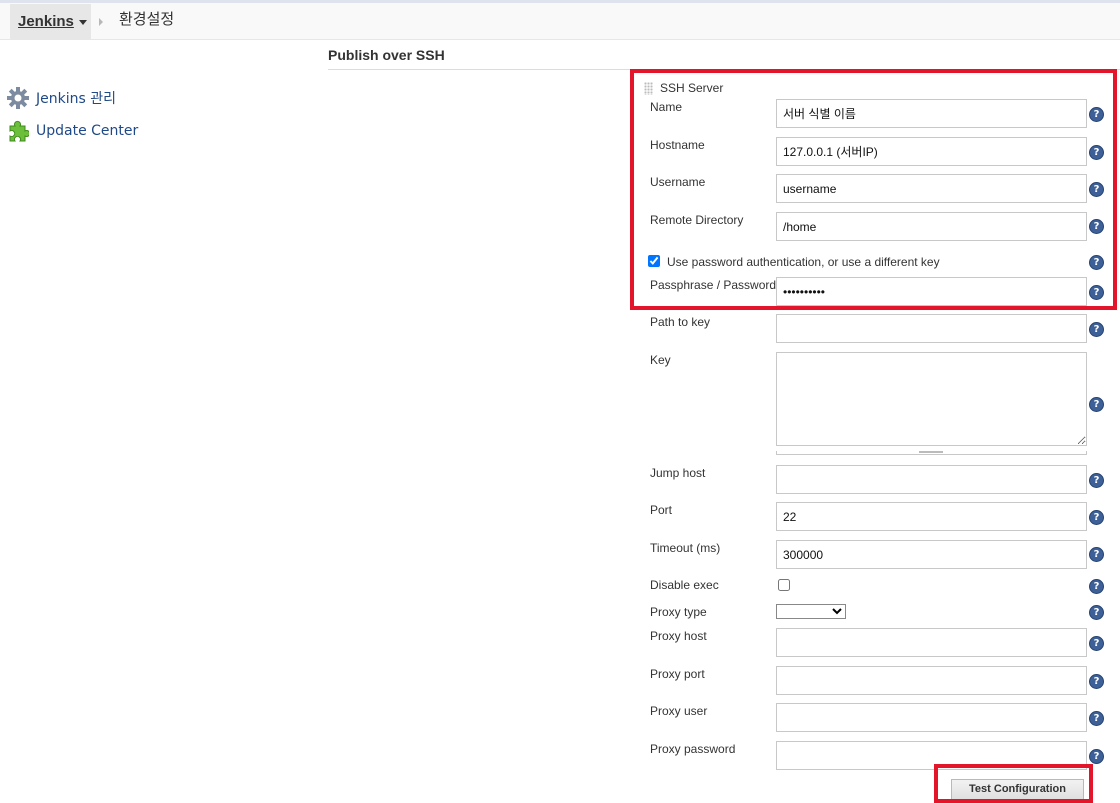 Image resolution: width=1120 pixels, height=803 pixels. Describe the element at coordinates (931, 452) in the screenshot. I see `resize-handle-icon` at that location.